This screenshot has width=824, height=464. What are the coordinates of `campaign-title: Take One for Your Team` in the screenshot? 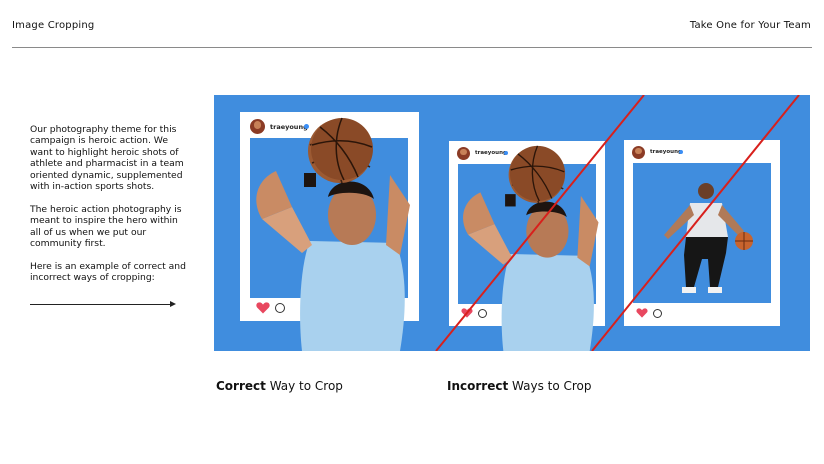 It's located at (750, 25).